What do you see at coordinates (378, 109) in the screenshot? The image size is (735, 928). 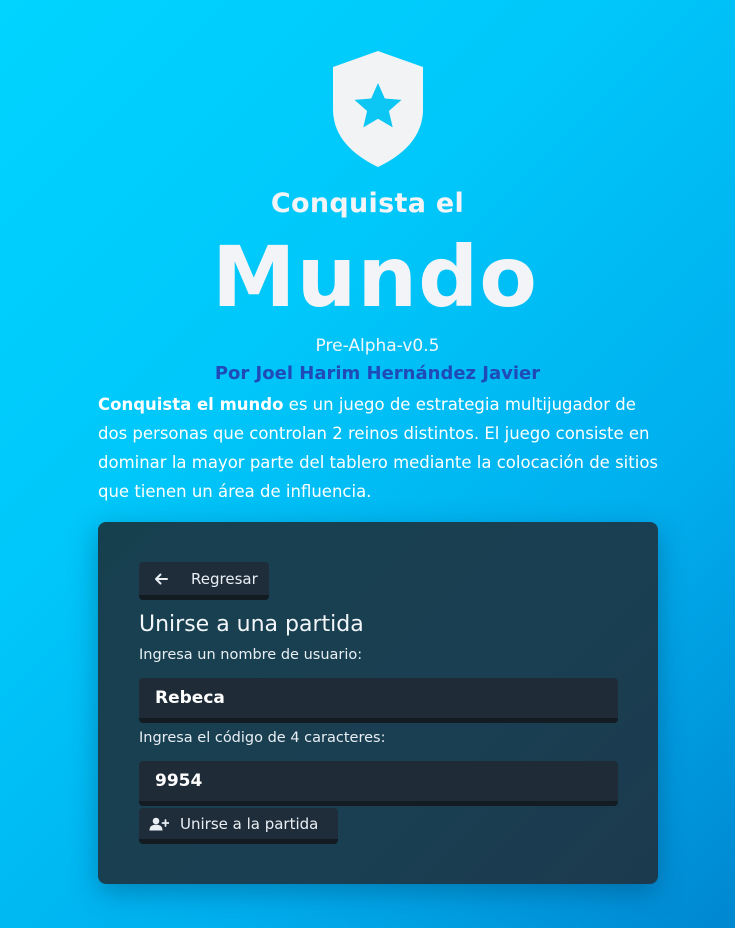 I see `shield-star-icon` at bounding box center [378, 109].